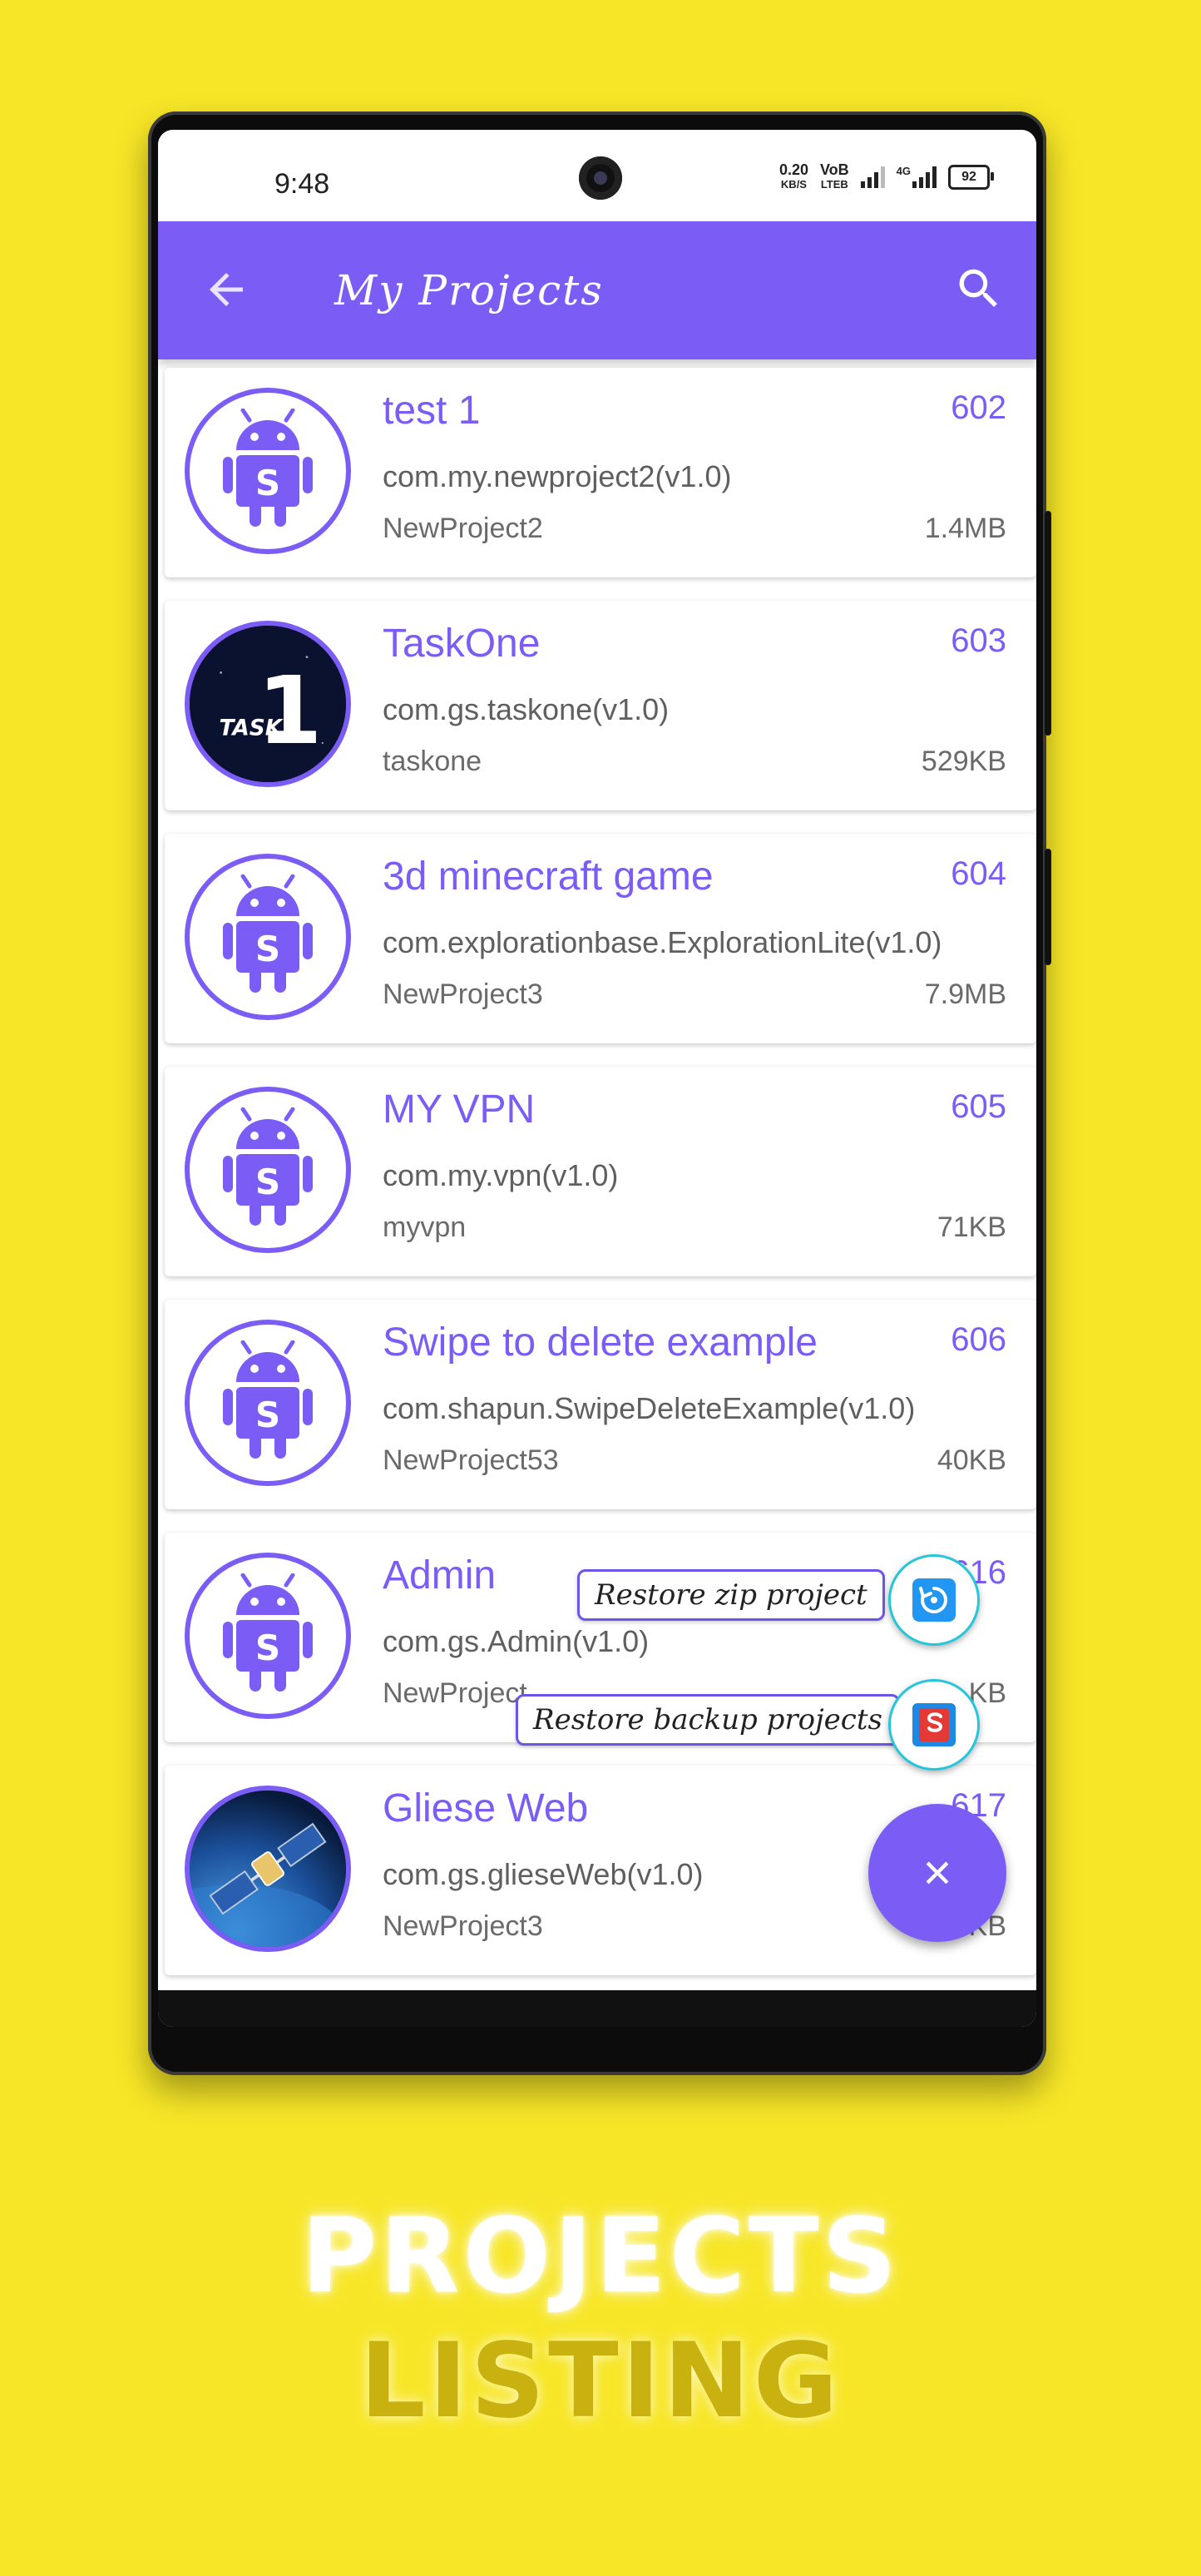 Image resolution: width=1201 pixels, height=2576 pixels. I want to click on app-bar: My Projects, so click(597, 290).